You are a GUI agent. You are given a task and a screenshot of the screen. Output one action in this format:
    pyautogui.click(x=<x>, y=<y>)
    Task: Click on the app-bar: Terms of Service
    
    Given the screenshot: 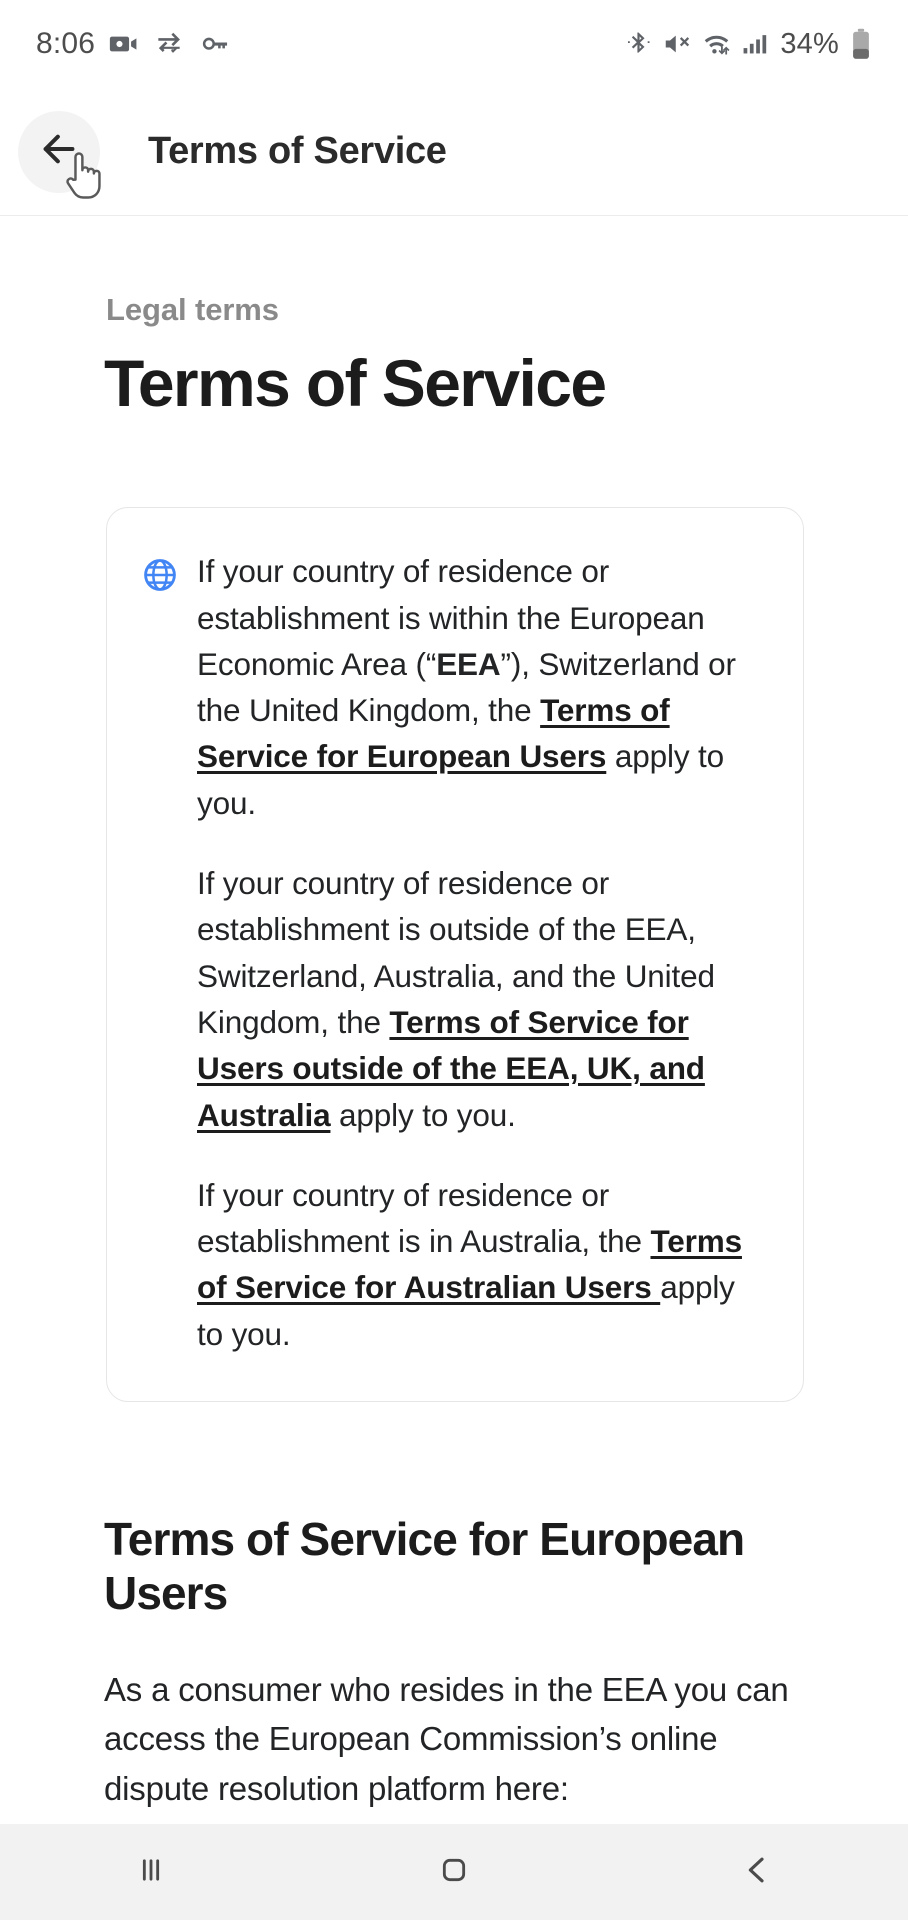 What is the action you would take?
    pyautogui.click(x=454, y=152)
    